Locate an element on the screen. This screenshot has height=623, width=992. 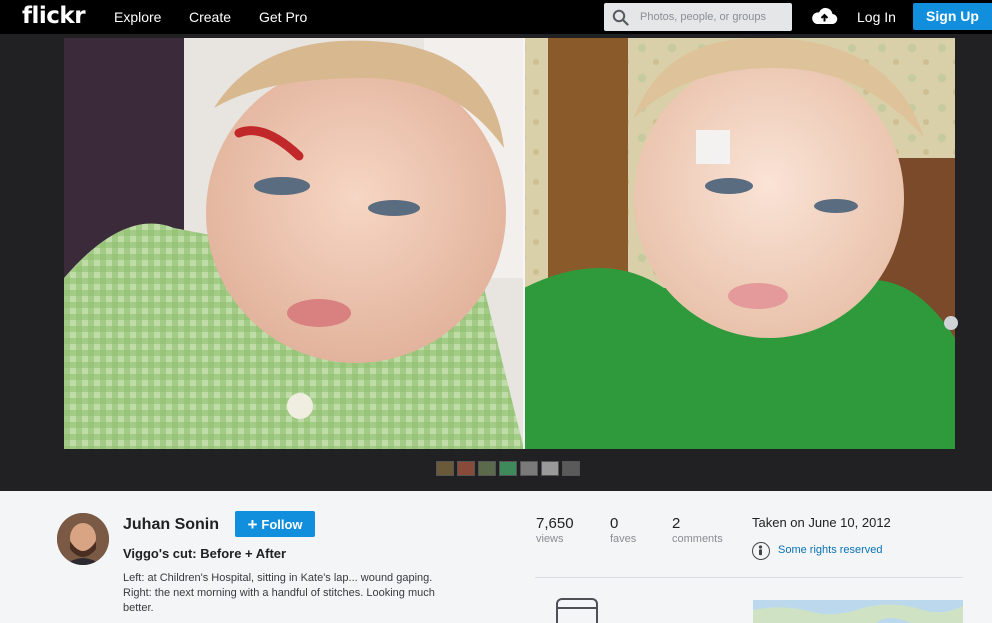
search-box is located at coordinates (698, 17).